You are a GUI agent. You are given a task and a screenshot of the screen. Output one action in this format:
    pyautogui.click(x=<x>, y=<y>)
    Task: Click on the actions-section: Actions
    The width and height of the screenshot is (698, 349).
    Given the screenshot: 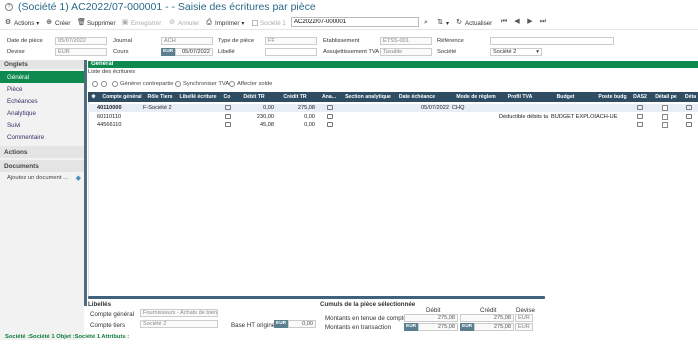 What is the action you would take?
    pyautogui.click(x=42, y=152)
    